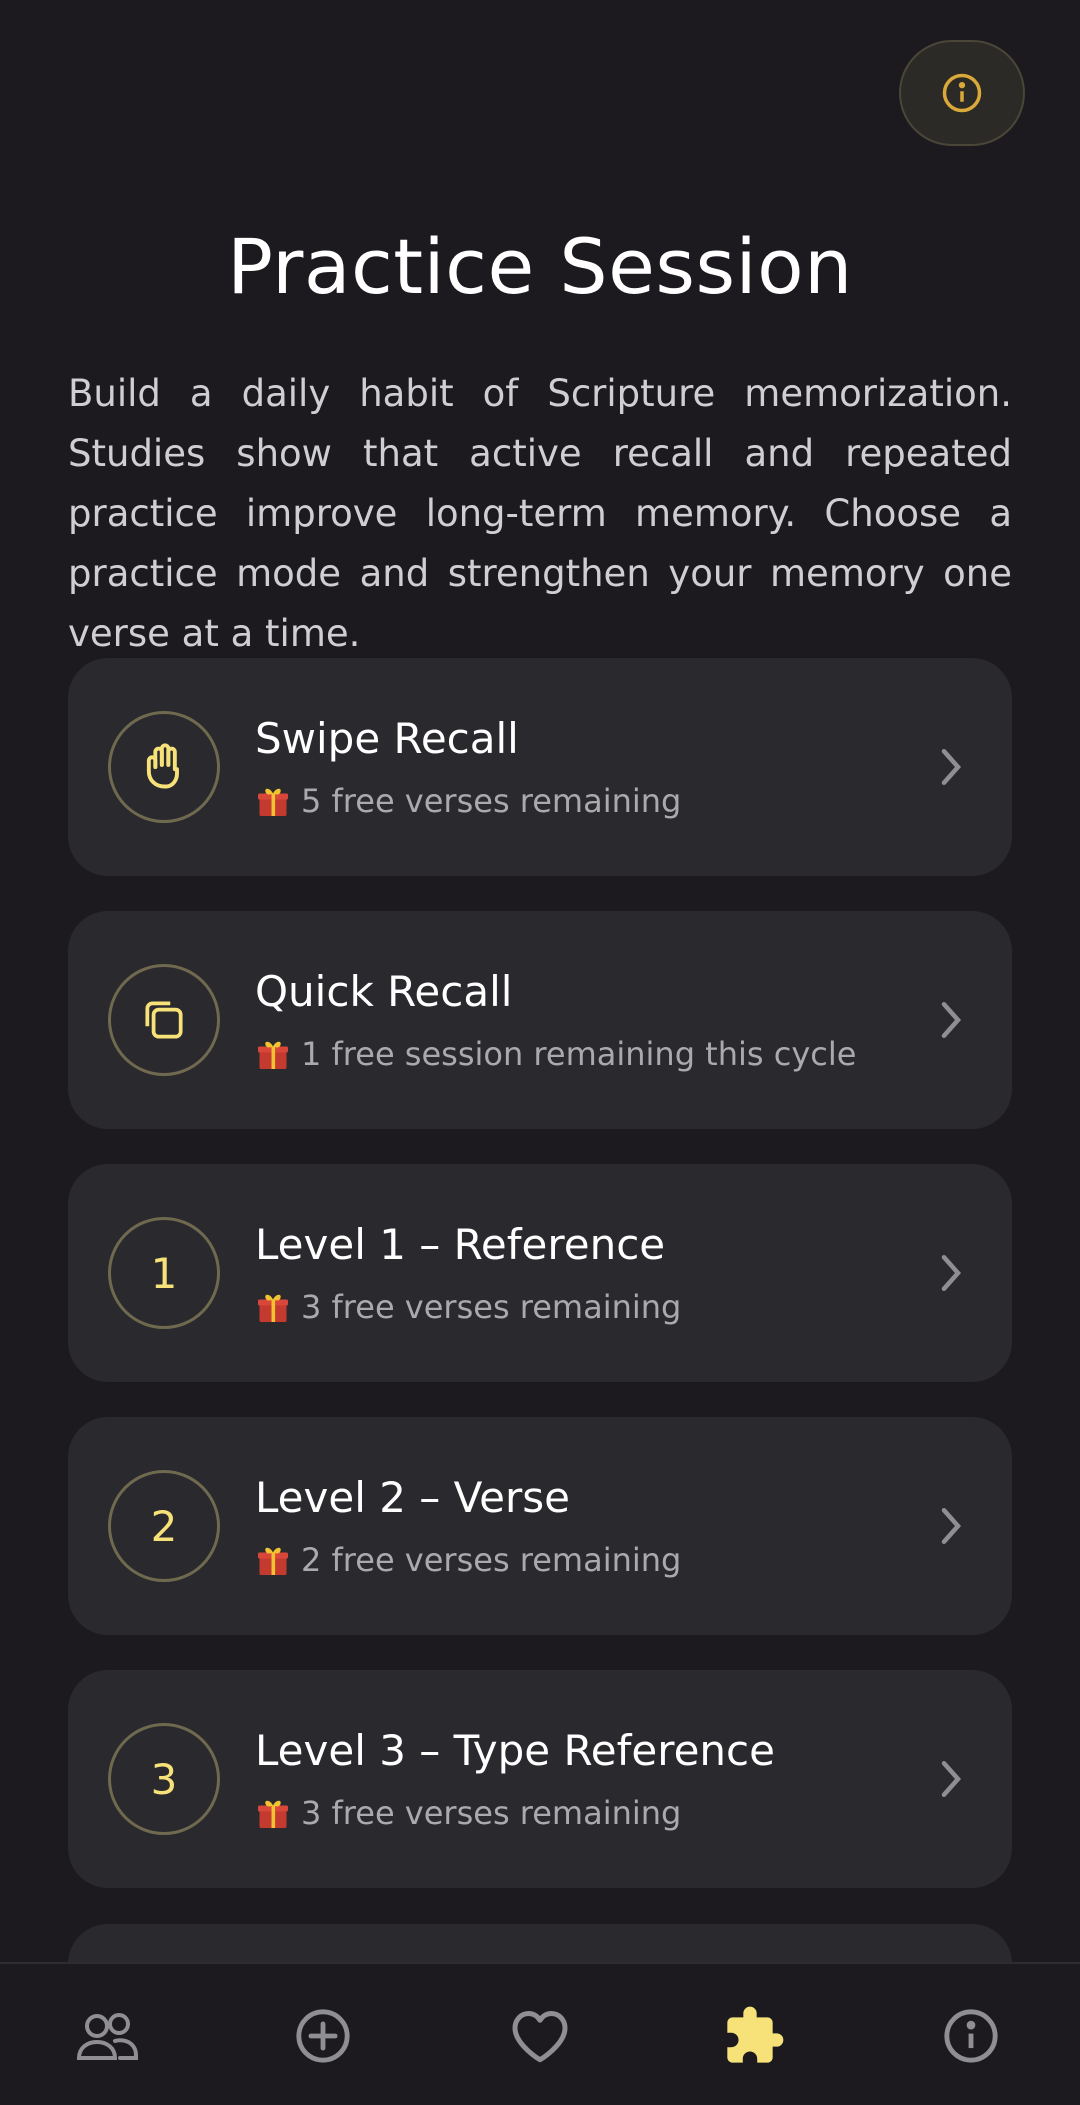 The height and width of the screenshot is (2105, 1080). I want to click on nav-info, so click(971, 2036).